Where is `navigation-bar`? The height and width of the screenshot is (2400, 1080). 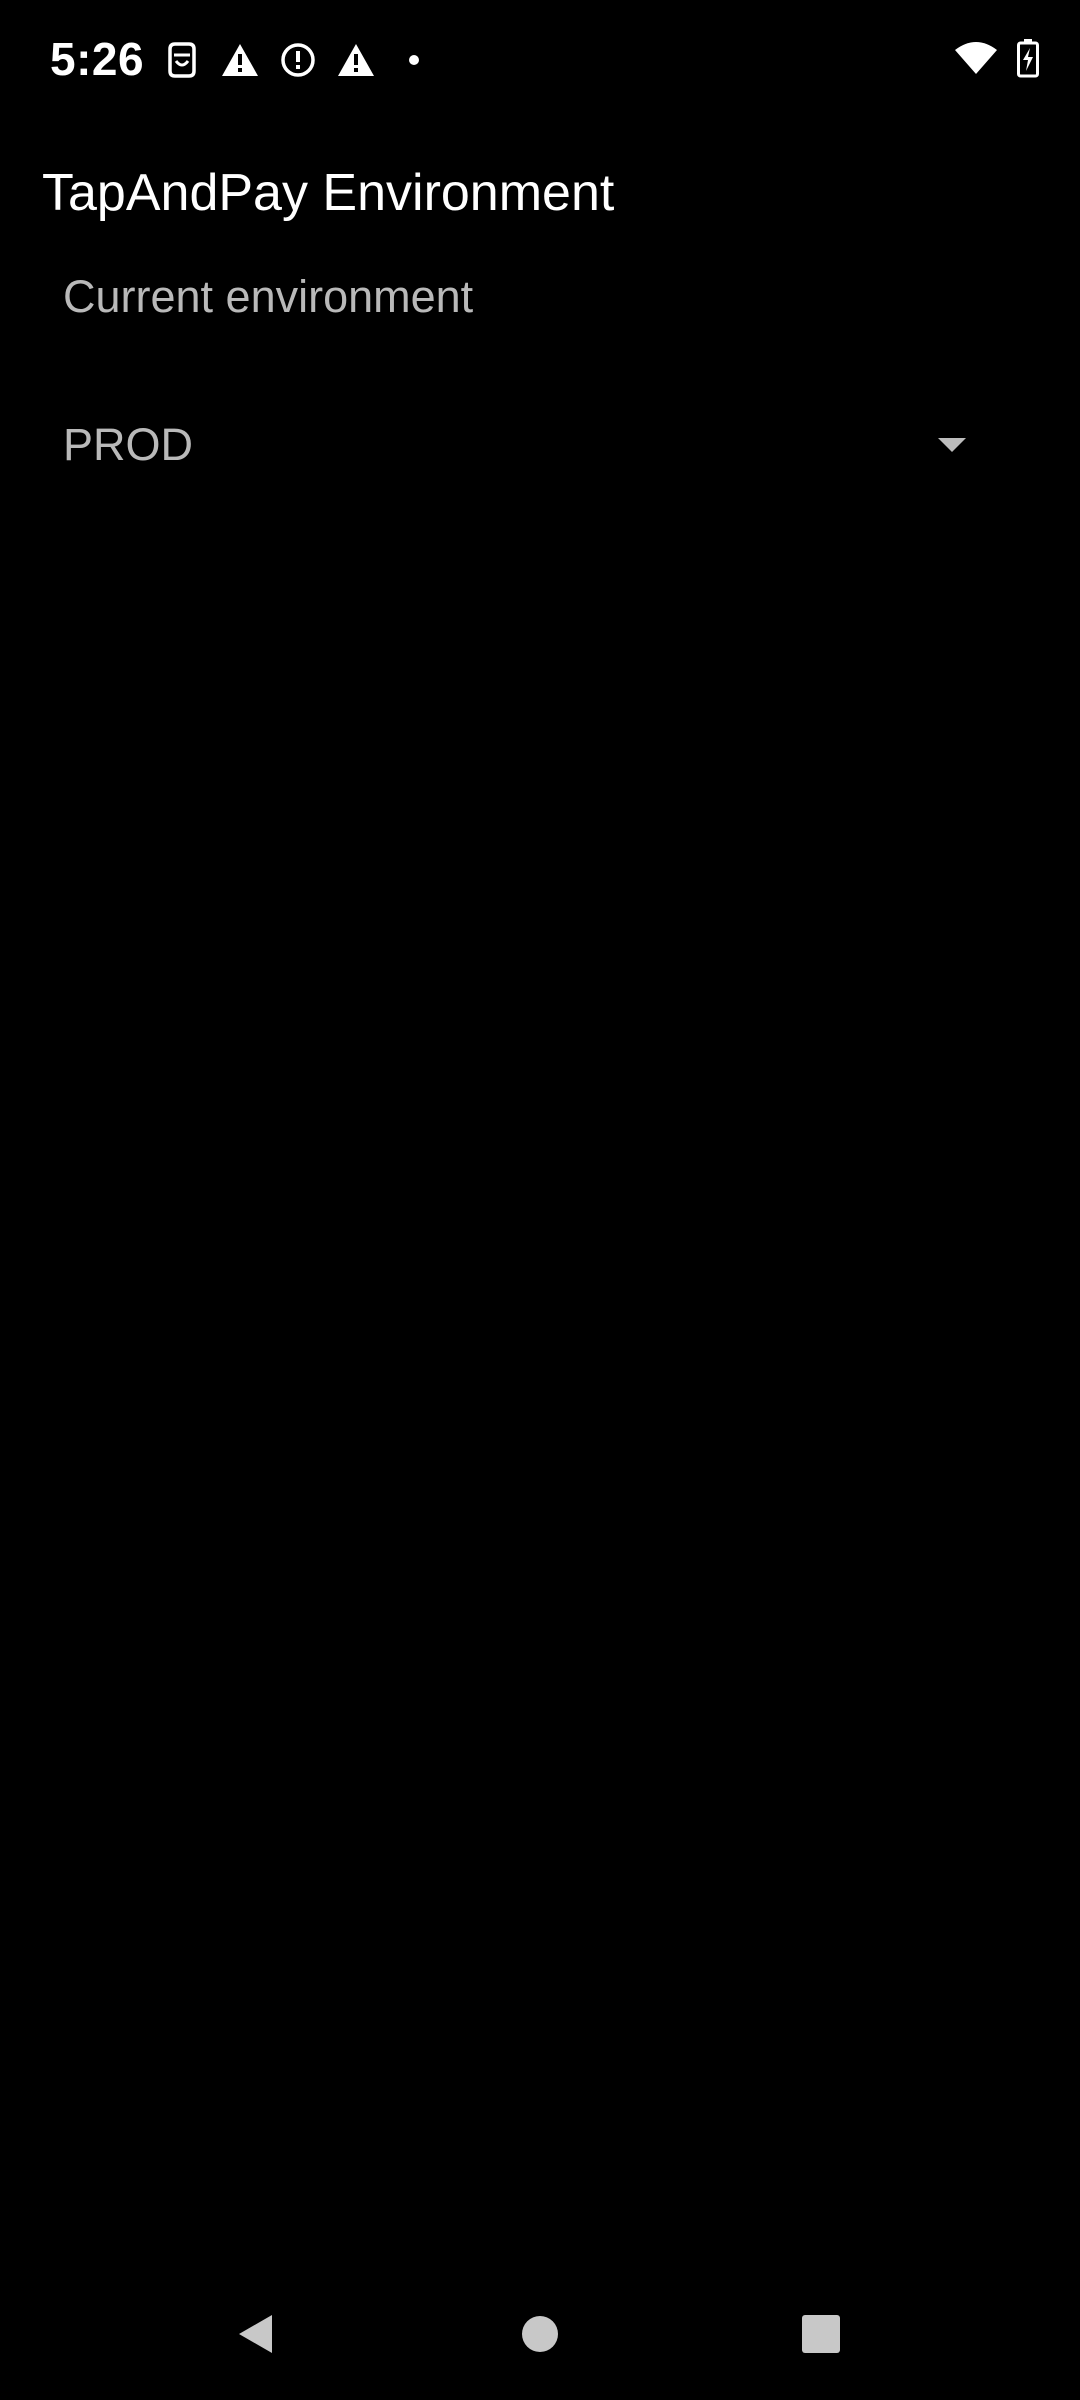
navigation-bar is located at coordinates (540, 2334).